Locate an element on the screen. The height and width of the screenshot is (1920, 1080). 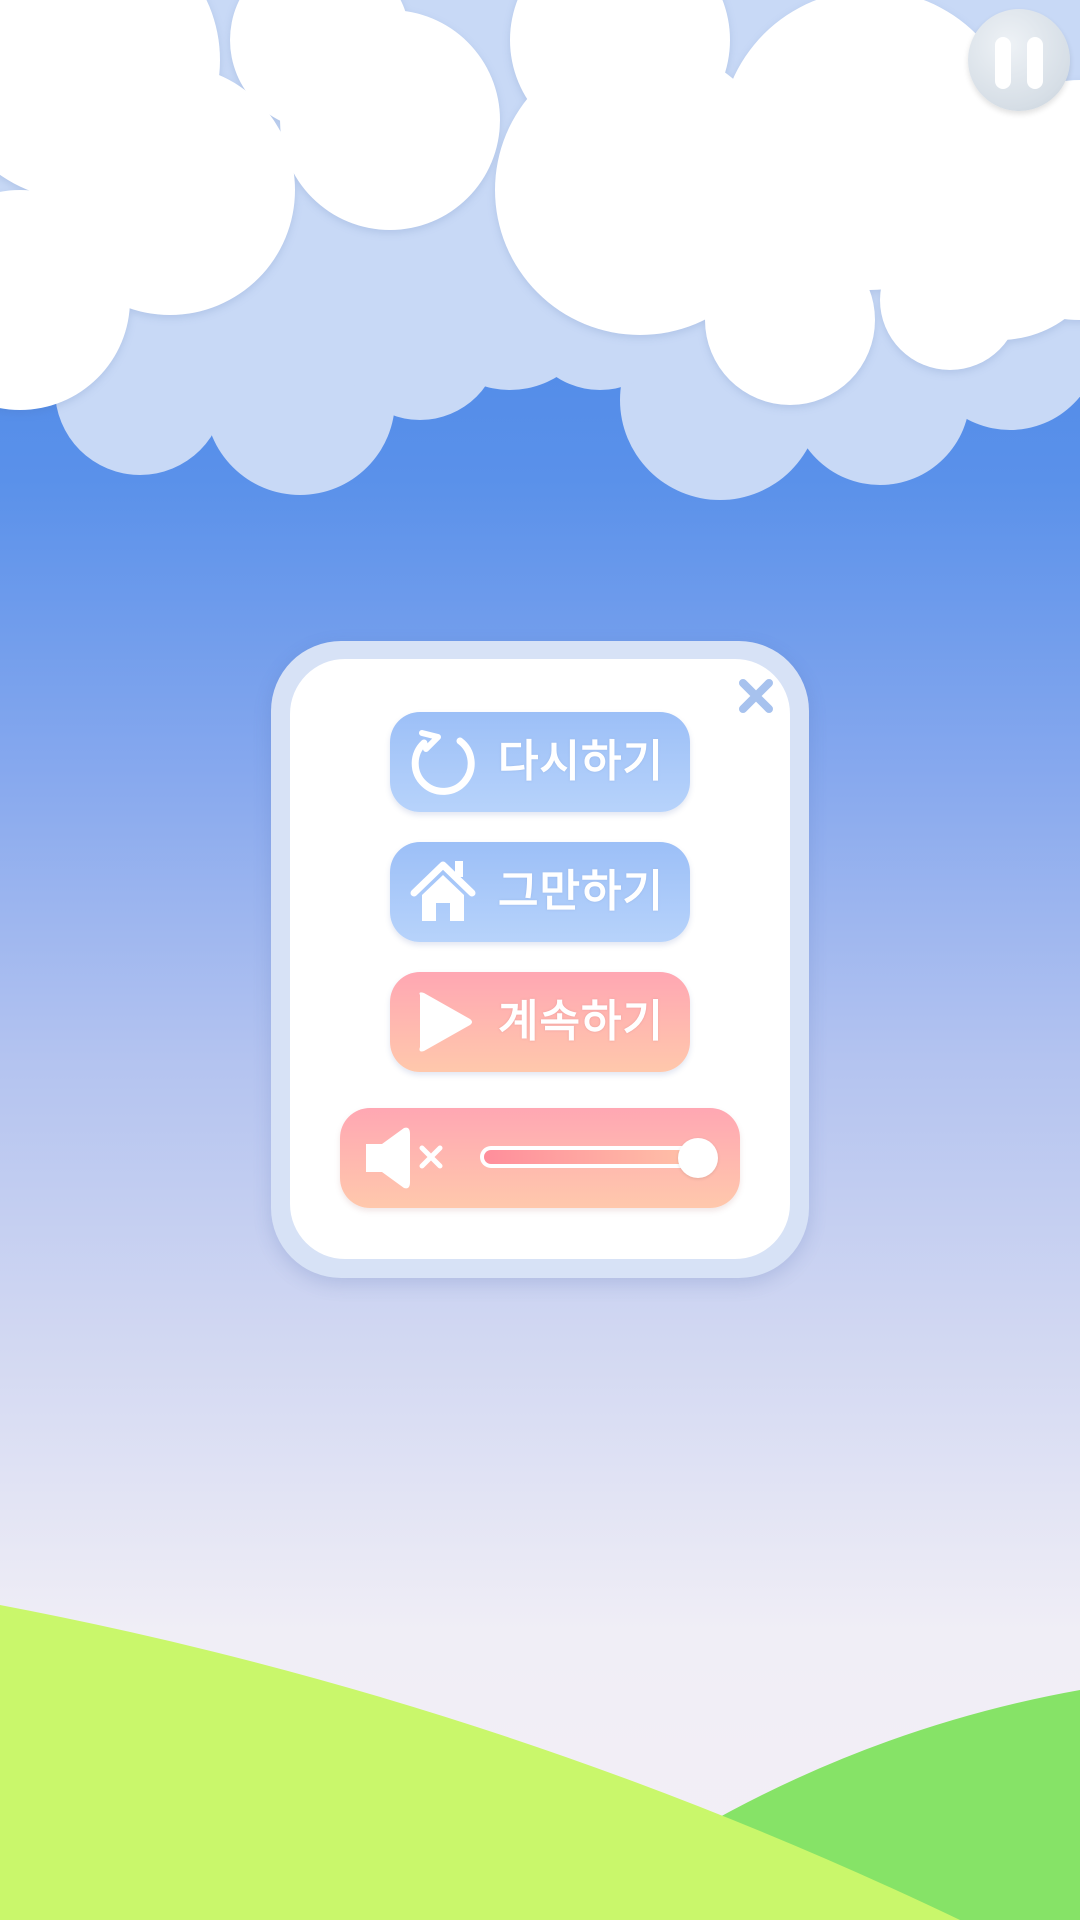
restart-icon is located at coordinates (443, 762).